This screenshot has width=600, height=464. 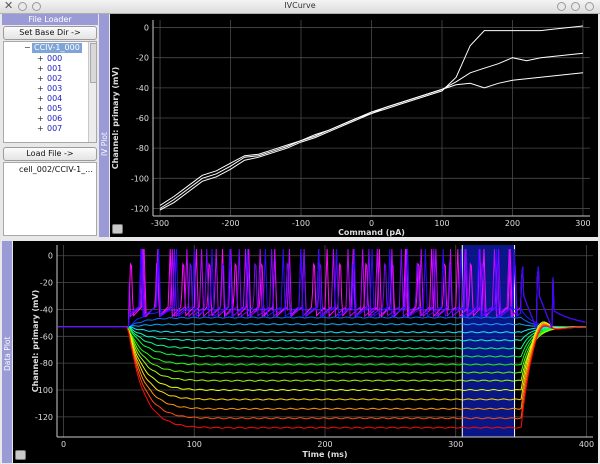 I want to click on tree-item: +003, so click(x=46, y=89).